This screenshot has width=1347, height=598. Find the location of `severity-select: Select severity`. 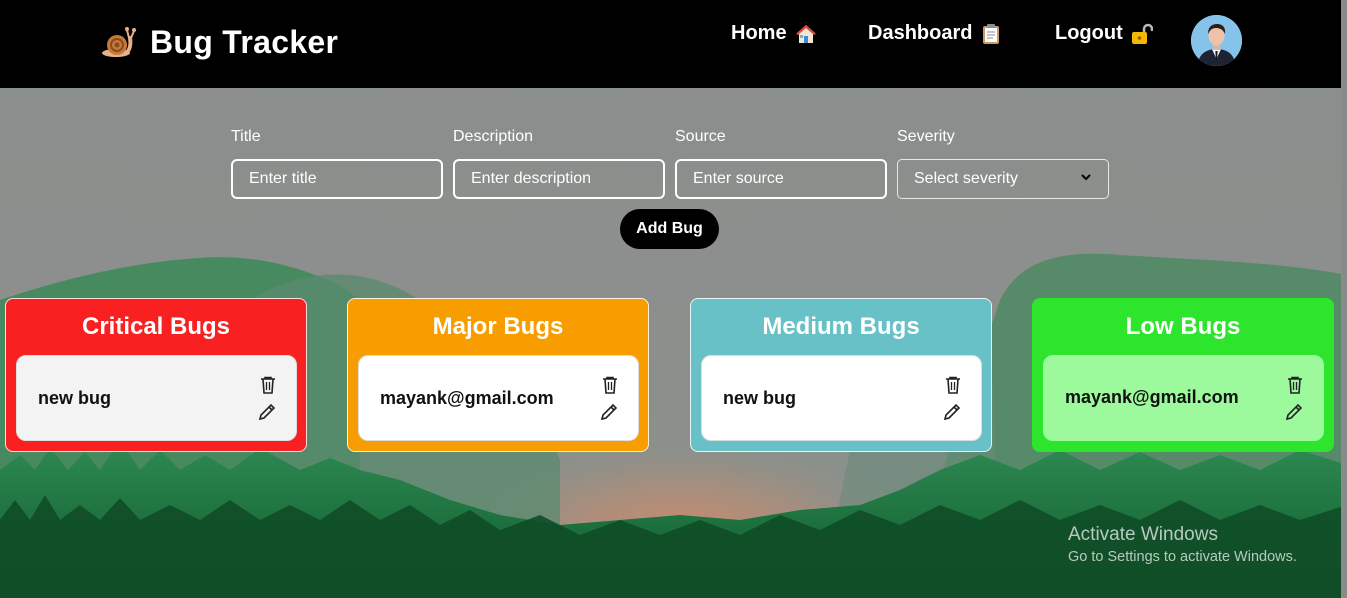

severity-select: Select severity is located at coordinates (1003, 179).